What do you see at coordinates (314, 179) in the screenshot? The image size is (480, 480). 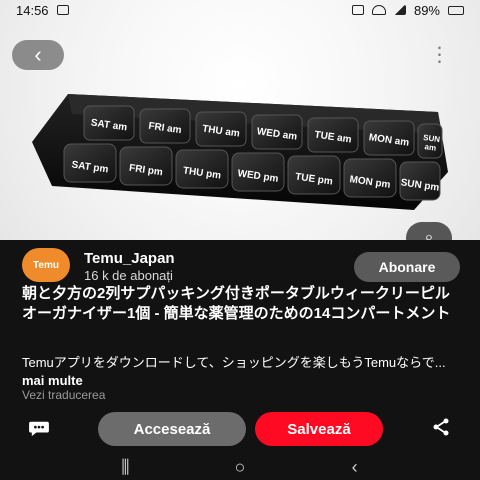 I see `pill-label: TUE pm` at bounding box center [314, 179].